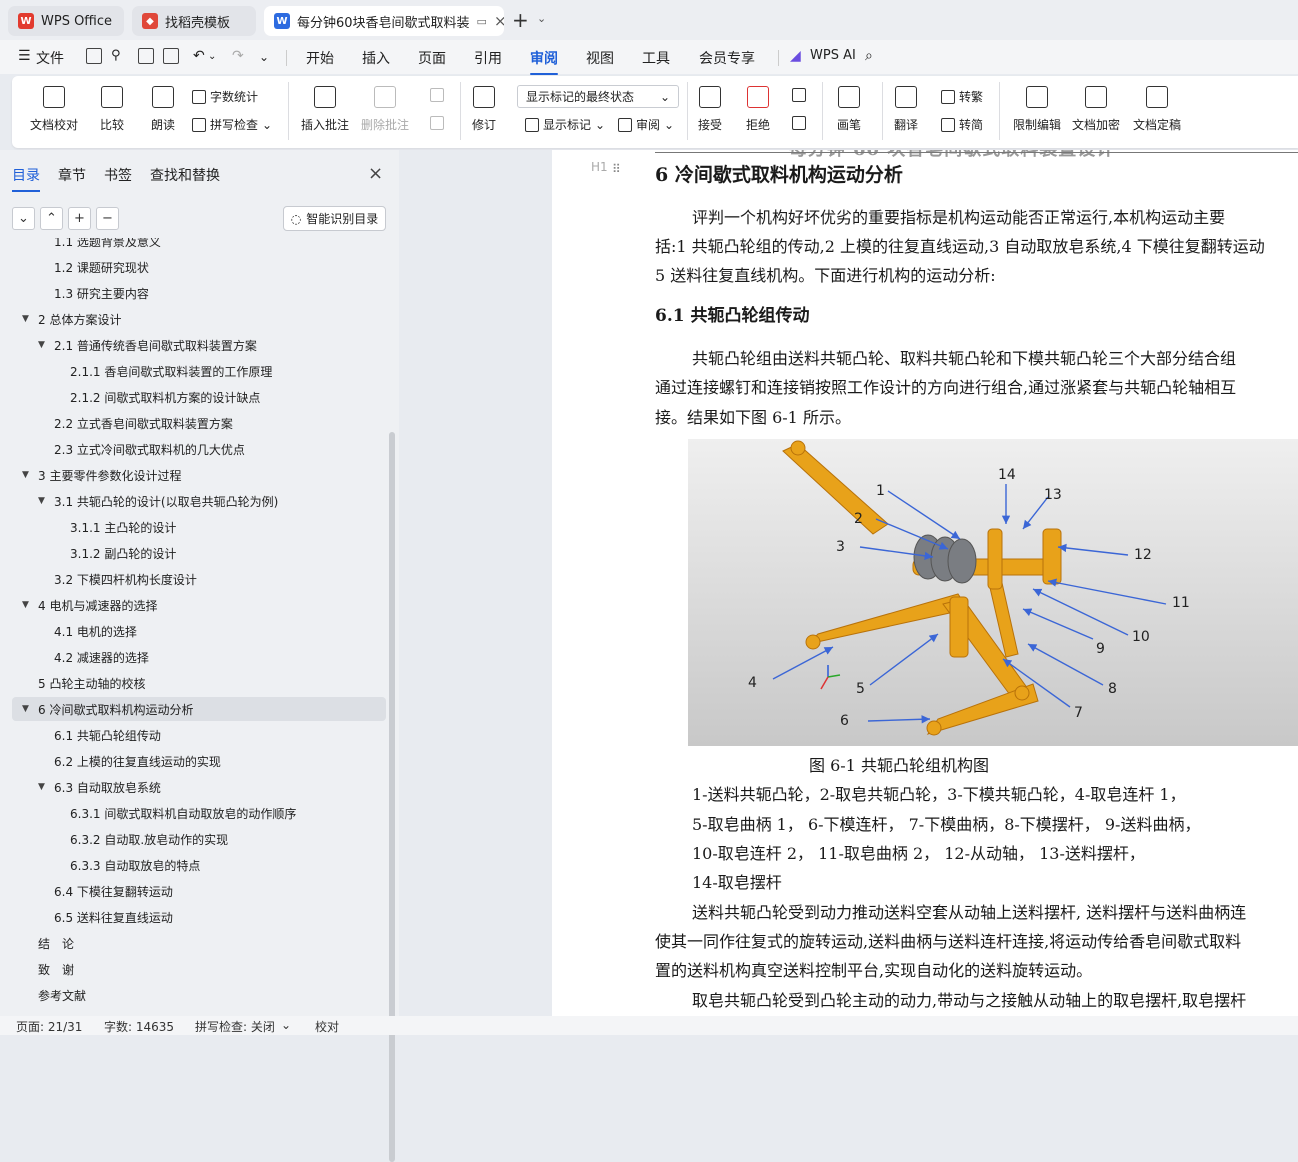 The image size is (1298, 1162). Describe the element at coordinates (320, 58) in the screenshot. I see `menu-start: 开始` at that location.